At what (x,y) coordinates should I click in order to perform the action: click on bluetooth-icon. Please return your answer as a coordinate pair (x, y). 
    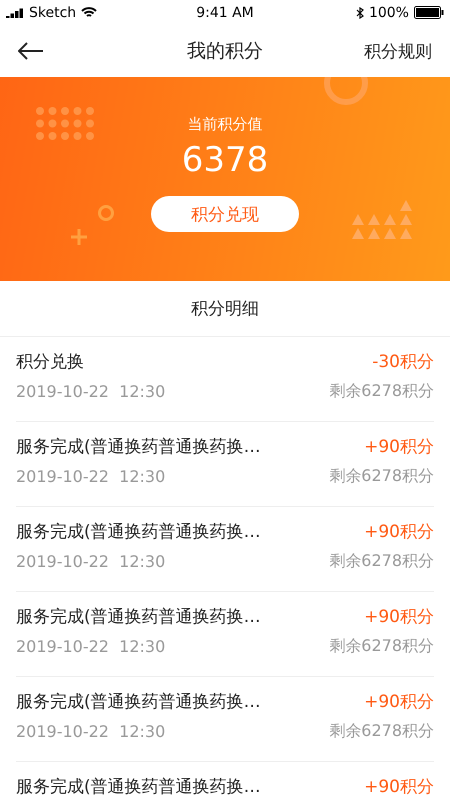
    Looking at the image, I should click on (360, 12).